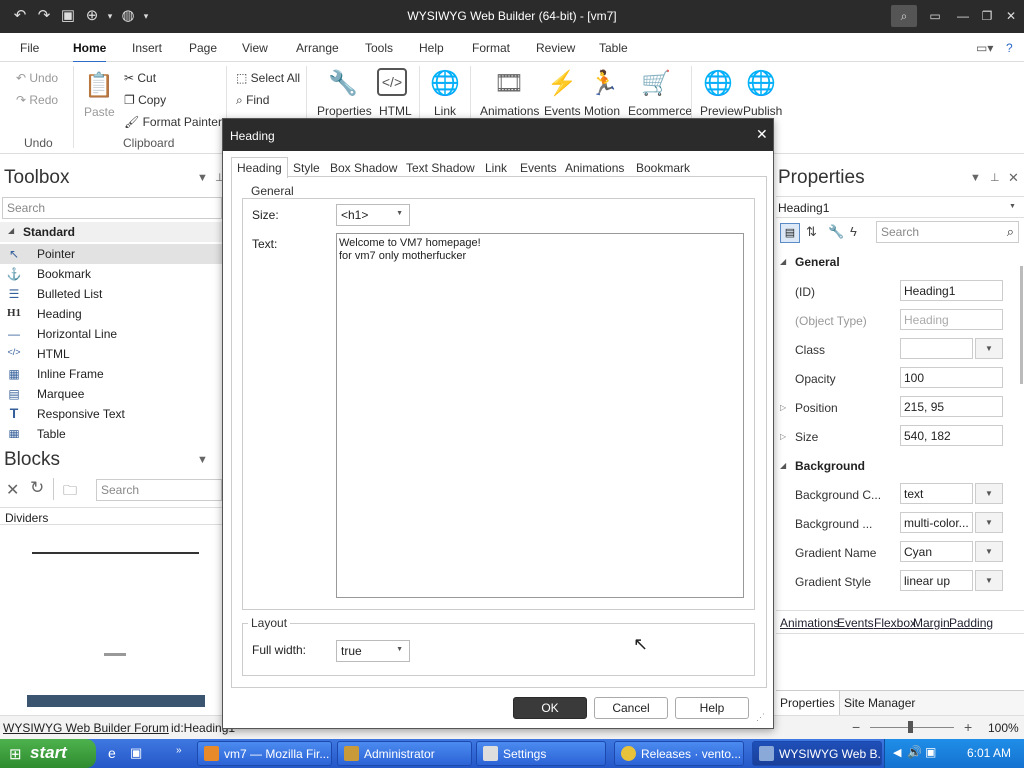 Image resolution: width=1024 pixels, height=768 pixels. What do you see at coordinates (37, 78) in the screenshot?
I see `undo-button: ↶ Undo` at bounding box center [37, 78].